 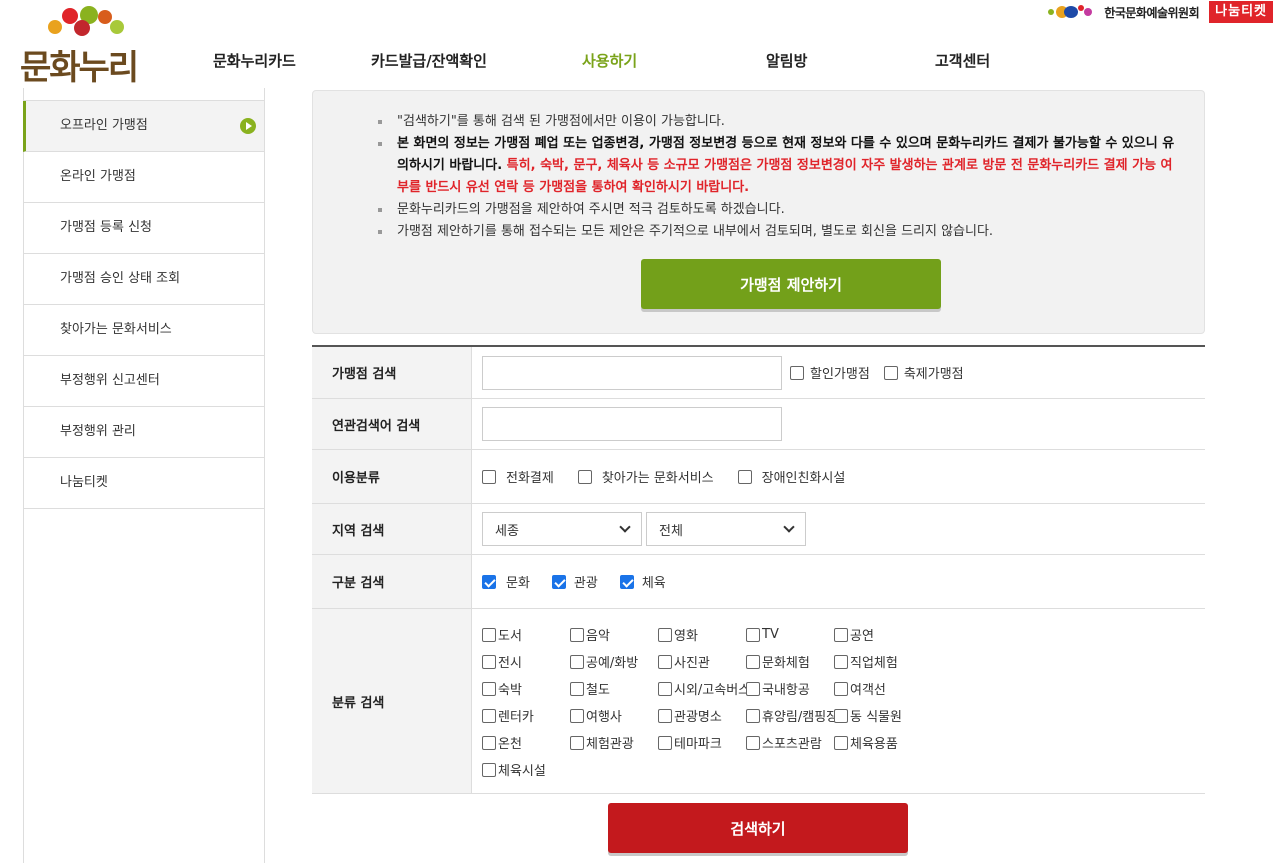 What do you see at coordinates (610, 744) in the screenshot?
I see `checkbox-label: 체험관광` at bounding box center [610, 744].